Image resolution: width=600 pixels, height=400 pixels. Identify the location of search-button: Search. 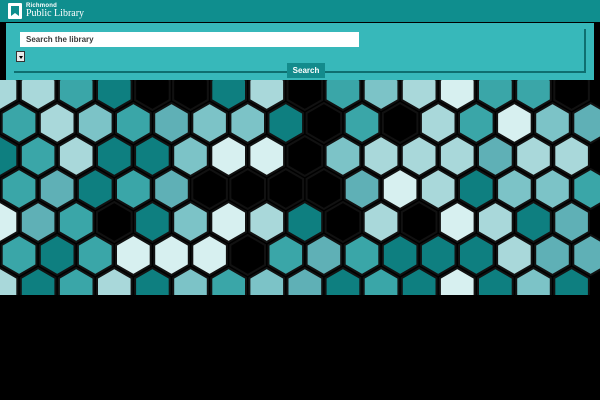
(306, 70).